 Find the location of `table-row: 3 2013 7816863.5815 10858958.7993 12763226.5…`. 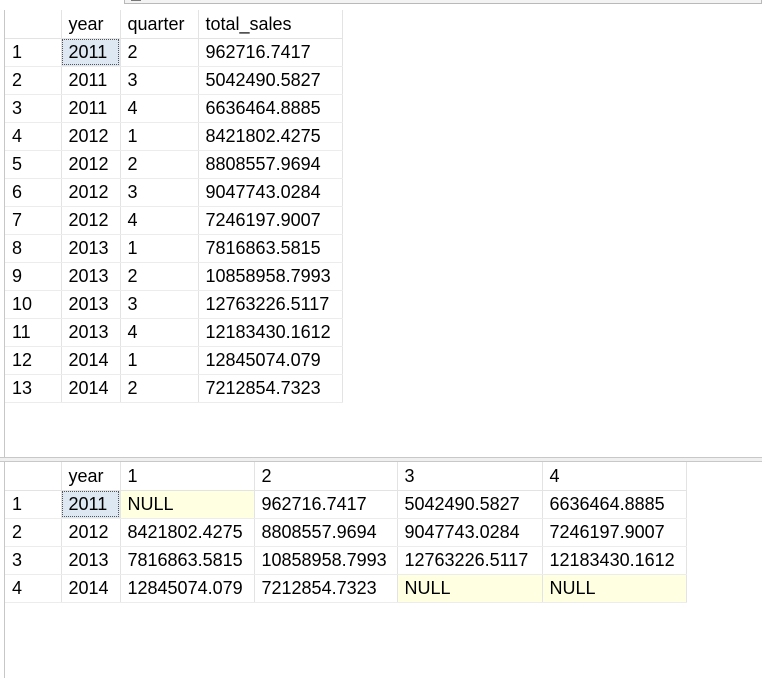

table-row: 3 2013 7816863.5815 10858958.7993 12763226.5… is located at coordinates (346, 560).